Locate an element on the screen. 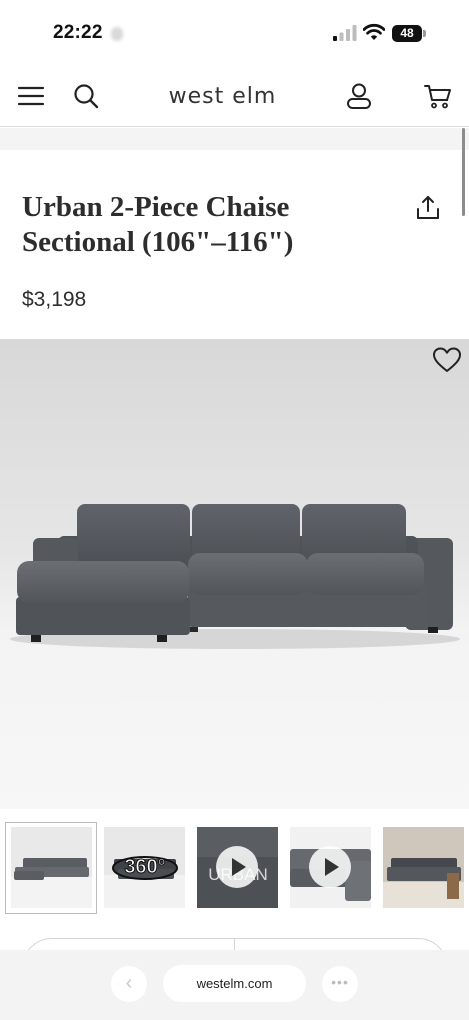 The width and height of the screenshot is (469, 1020). thumbnail-strip: 360° URBAN is located at coordinates (234, 868).